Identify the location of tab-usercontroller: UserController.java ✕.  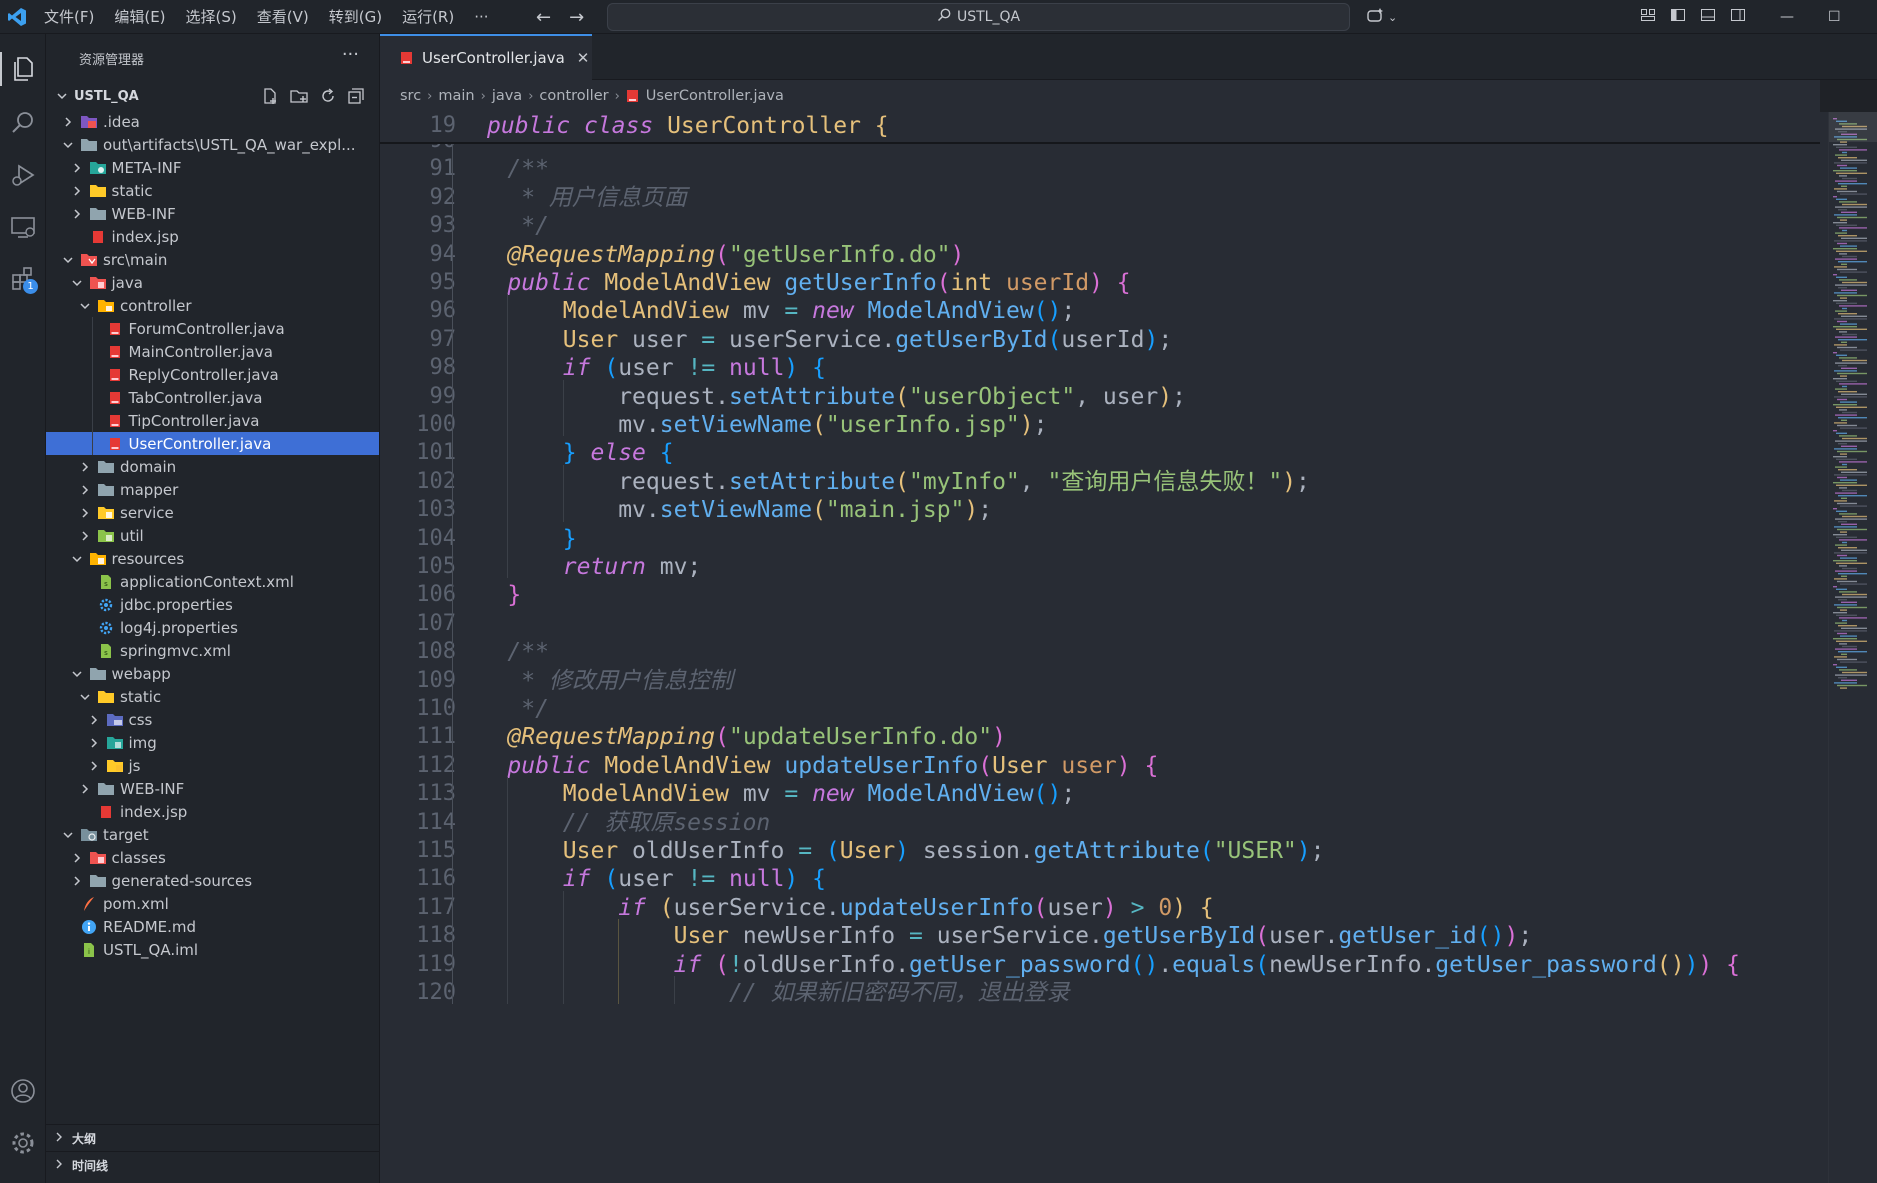
(486, 57).